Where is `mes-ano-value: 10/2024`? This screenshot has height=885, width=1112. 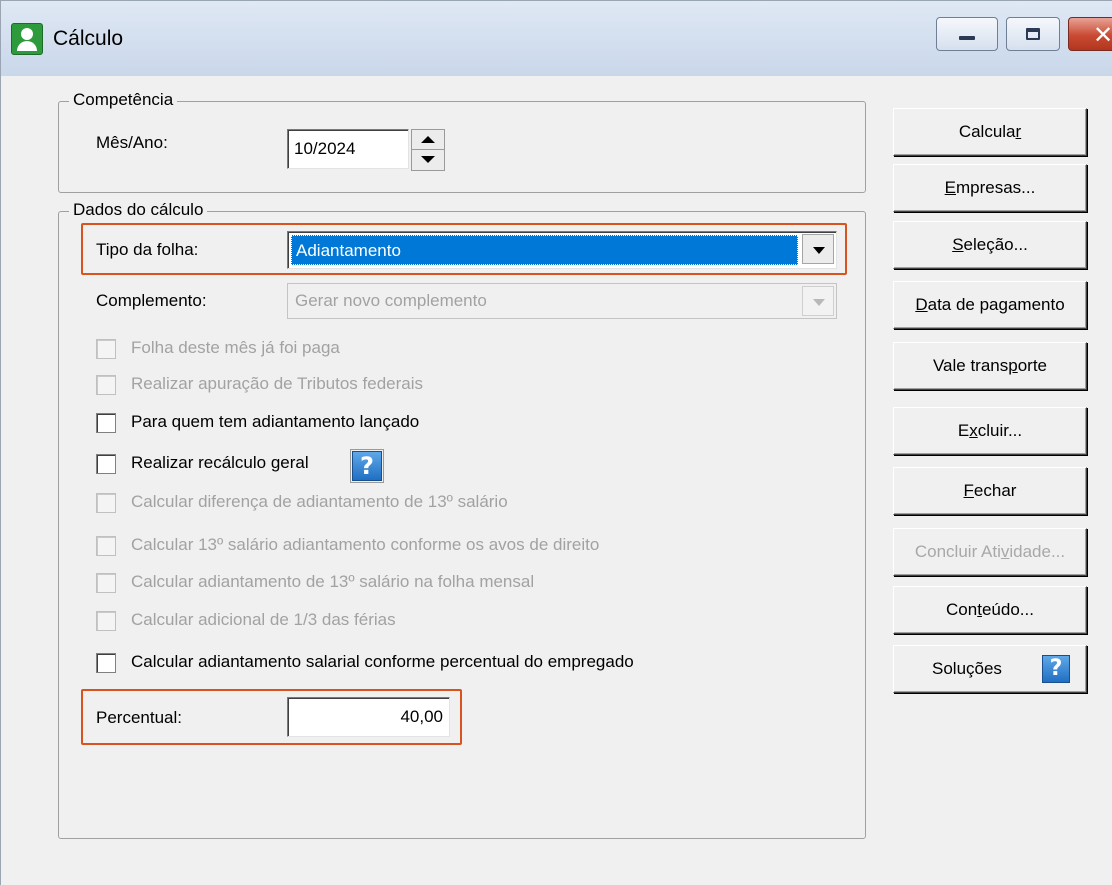 mes-ano-value: 10/2024 is located at coordinates (325, 148).